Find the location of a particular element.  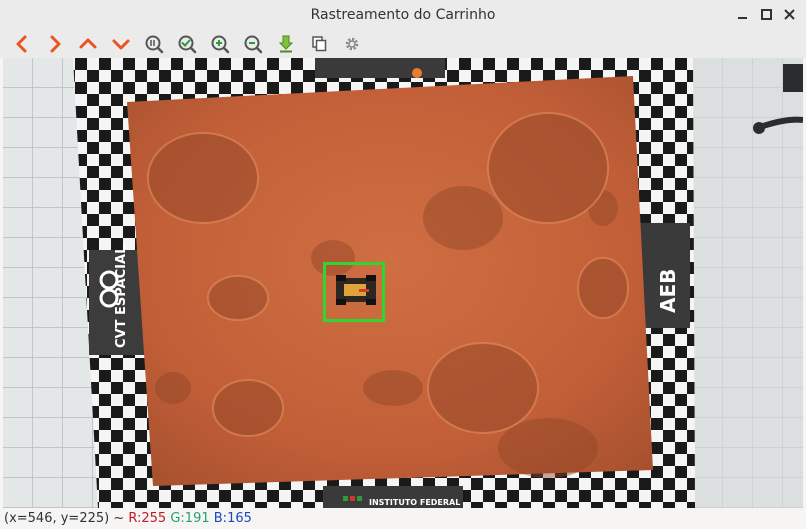

status-coords: (x=546, y=225) ~ is located at coordinates (64, 518).